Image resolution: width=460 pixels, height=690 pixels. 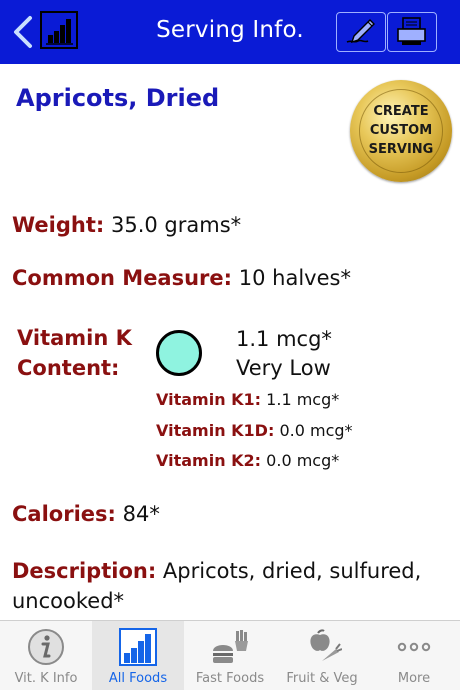 I want to click on bar-chart-icon, so click(x=138, y=647).